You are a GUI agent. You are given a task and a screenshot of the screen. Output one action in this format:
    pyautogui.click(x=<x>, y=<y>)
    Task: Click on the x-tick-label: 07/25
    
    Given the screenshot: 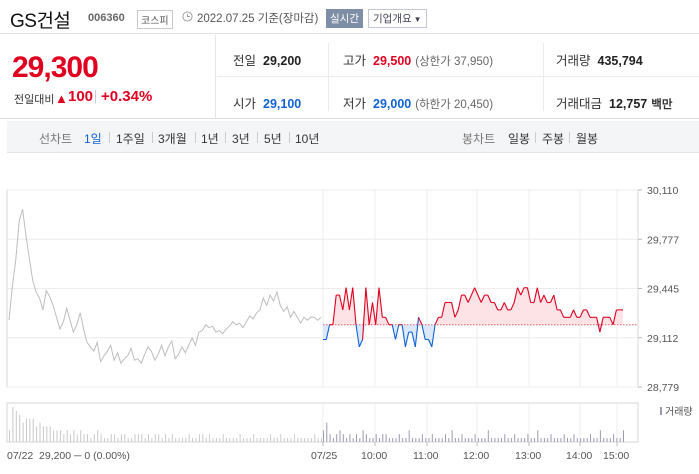 What is the action you would take?
    pyautogui.click(x=324, y=456)
    